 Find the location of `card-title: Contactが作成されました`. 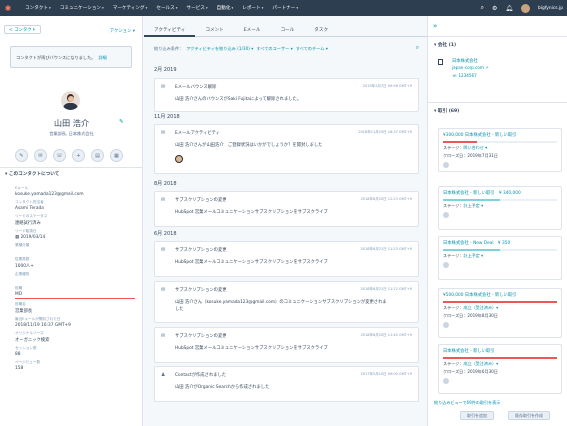

card-title: Contactが作成されました is located at coordinates (201, 375).